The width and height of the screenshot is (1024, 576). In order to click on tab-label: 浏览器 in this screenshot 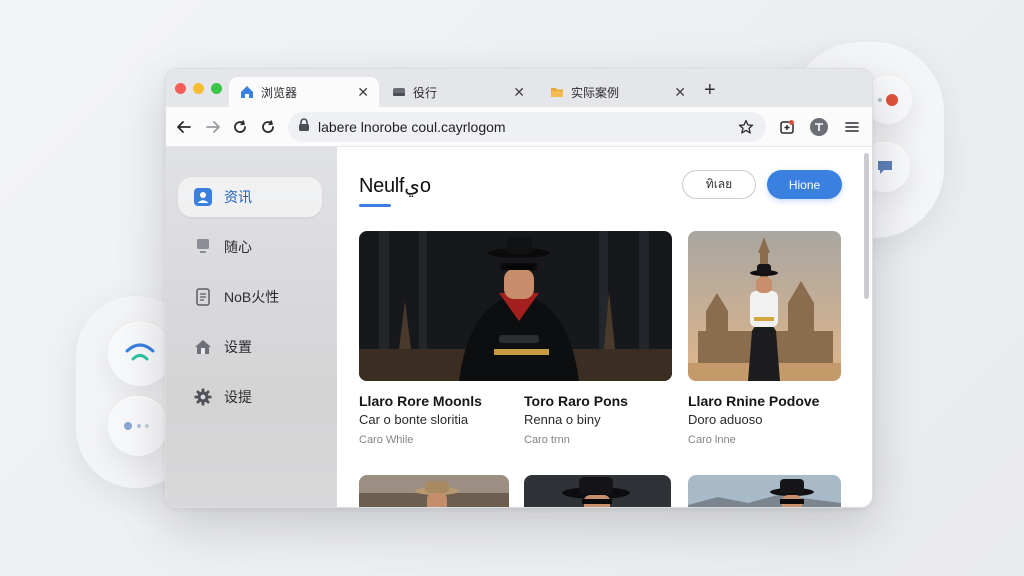, I will do `click(279, 92)`.